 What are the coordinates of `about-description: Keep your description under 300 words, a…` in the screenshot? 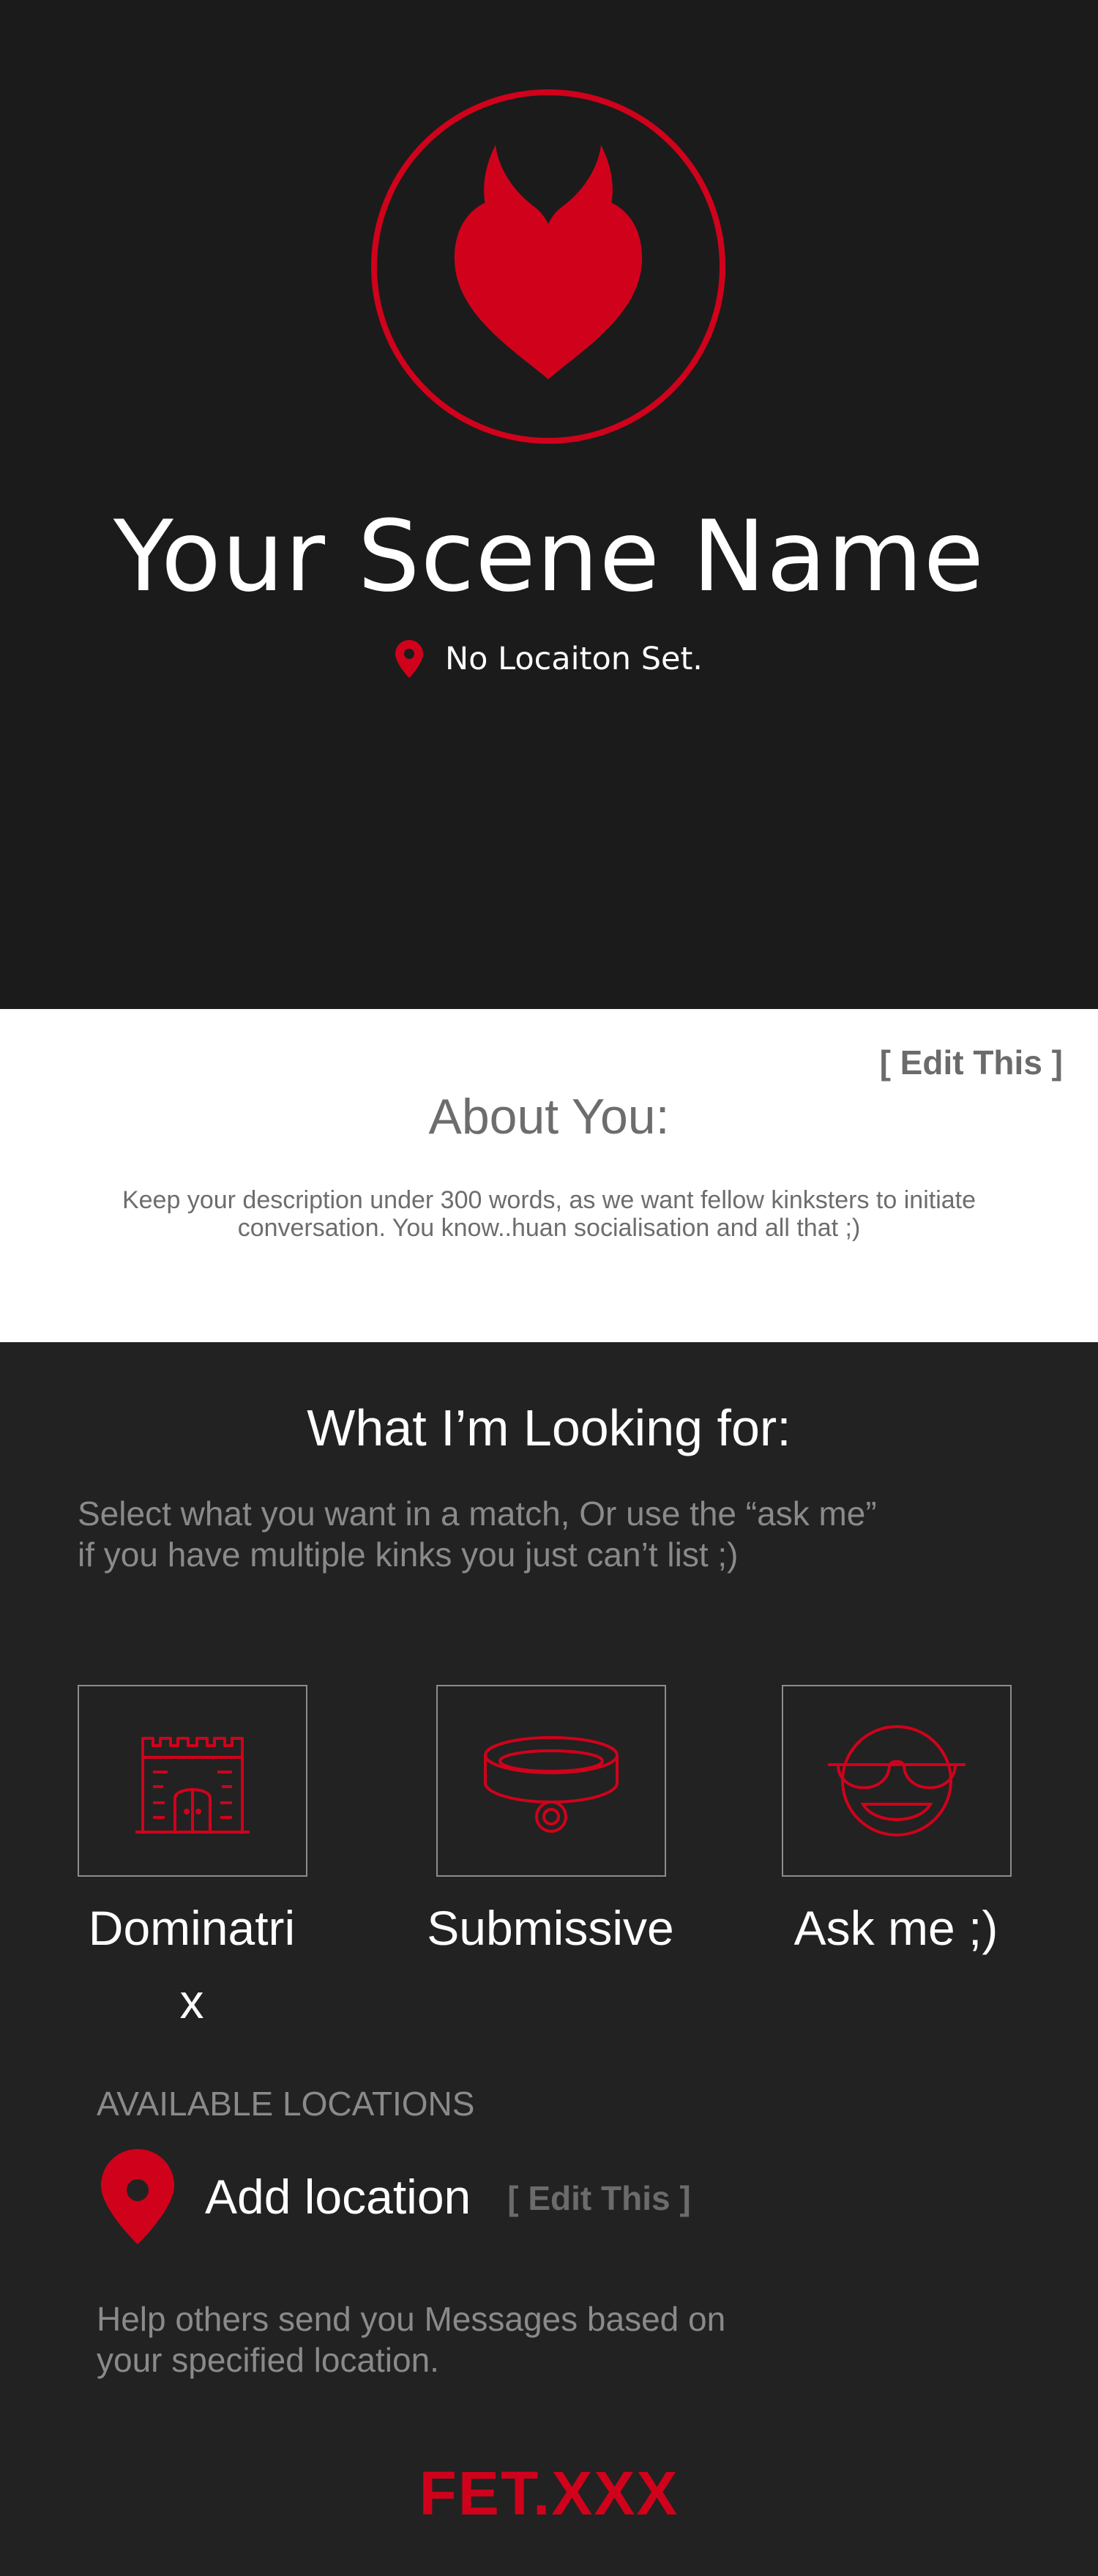 It's located at (549, 1214).